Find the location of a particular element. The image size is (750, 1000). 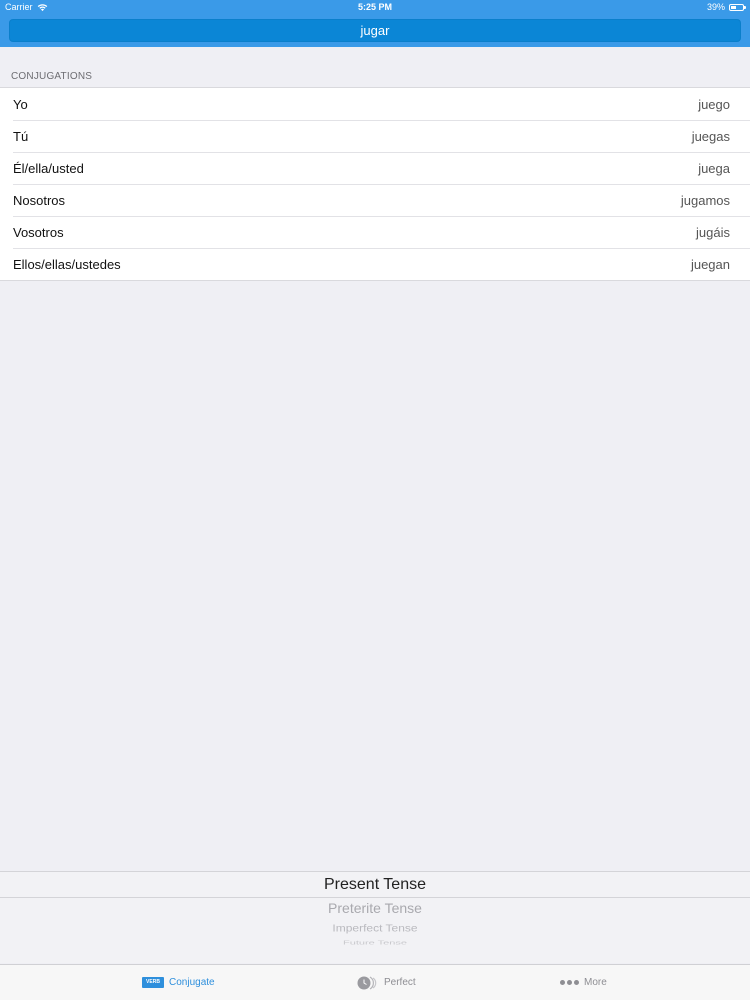

battery-indicator: 39% is located at coordinates (726, 7).